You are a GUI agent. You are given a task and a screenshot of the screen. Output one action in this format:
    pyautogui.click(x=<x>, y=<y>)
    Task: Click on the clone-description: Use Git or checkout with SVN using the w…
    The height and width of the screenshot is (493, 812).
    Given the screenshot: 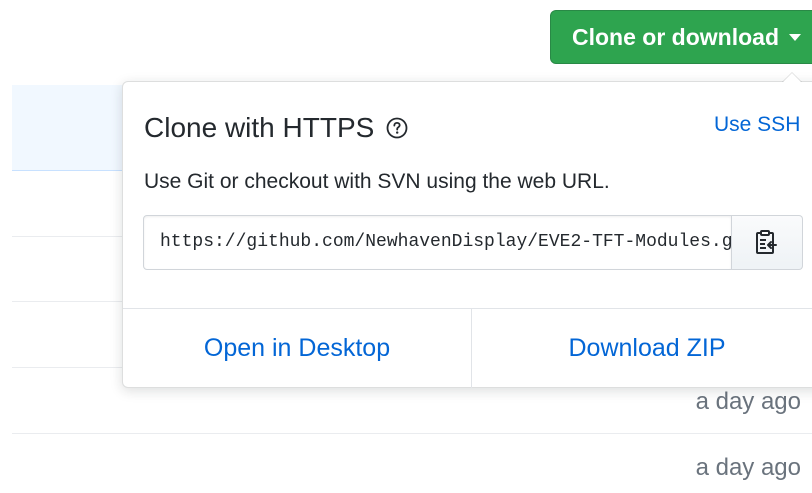 What is the action you would take?
    pyautogui.click(x=377, y=181)
    